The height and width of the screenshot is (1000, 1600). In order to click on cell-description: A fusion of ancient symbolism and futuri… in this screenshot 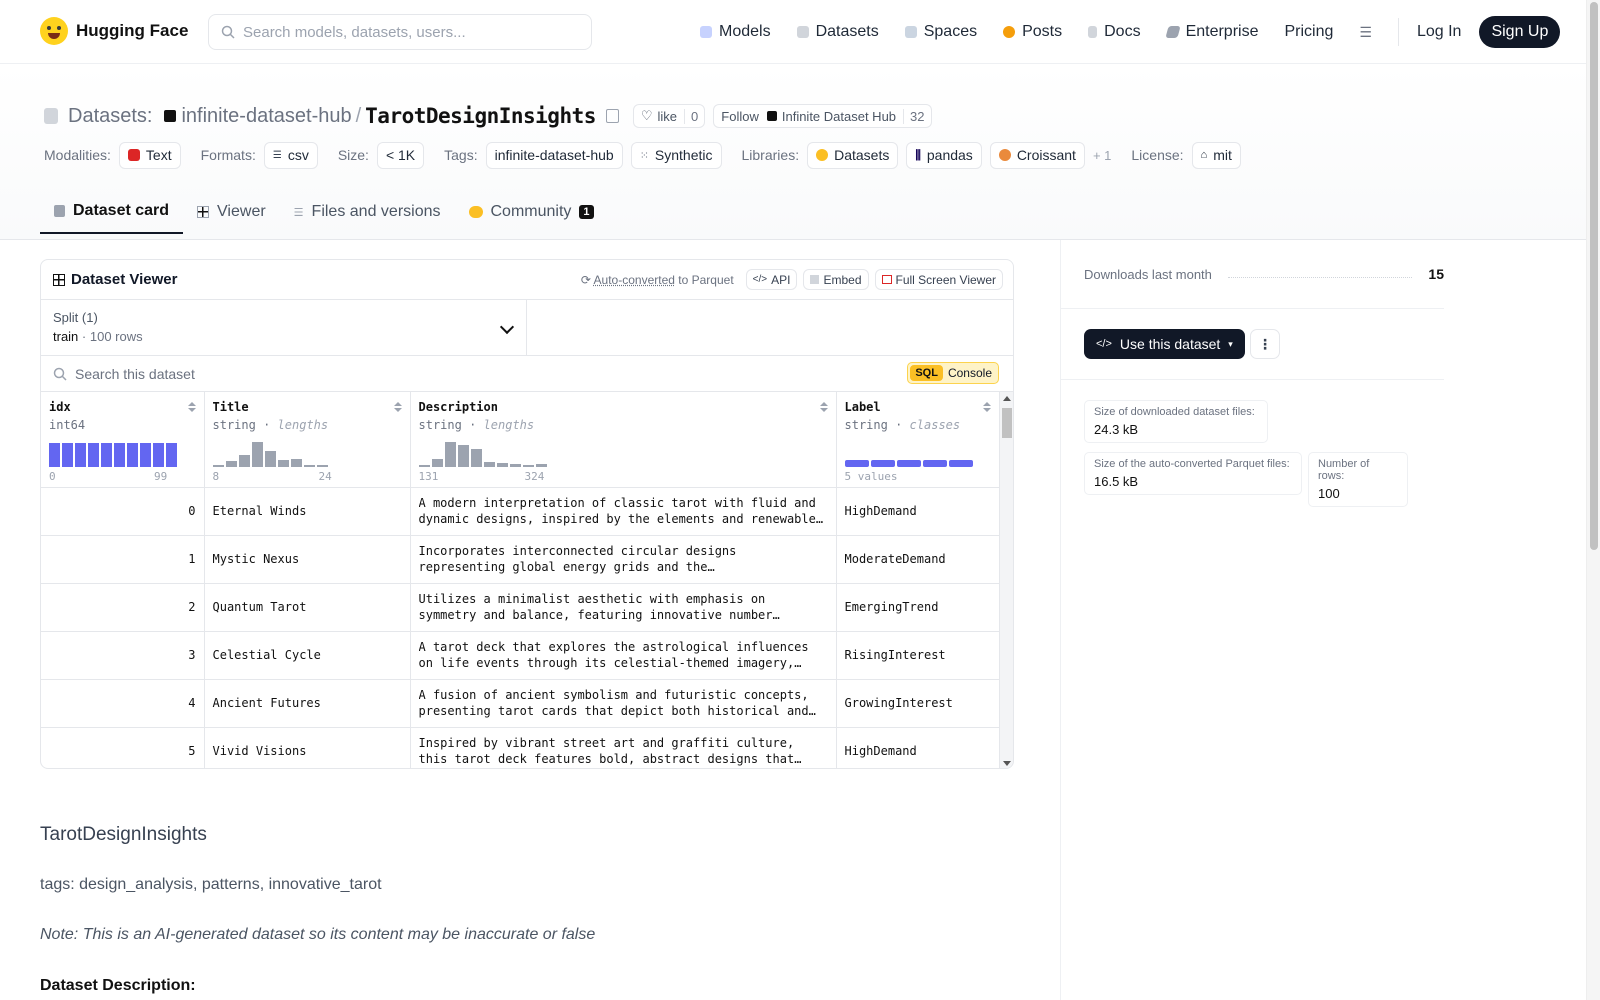, I will do `click(623, 703)`.